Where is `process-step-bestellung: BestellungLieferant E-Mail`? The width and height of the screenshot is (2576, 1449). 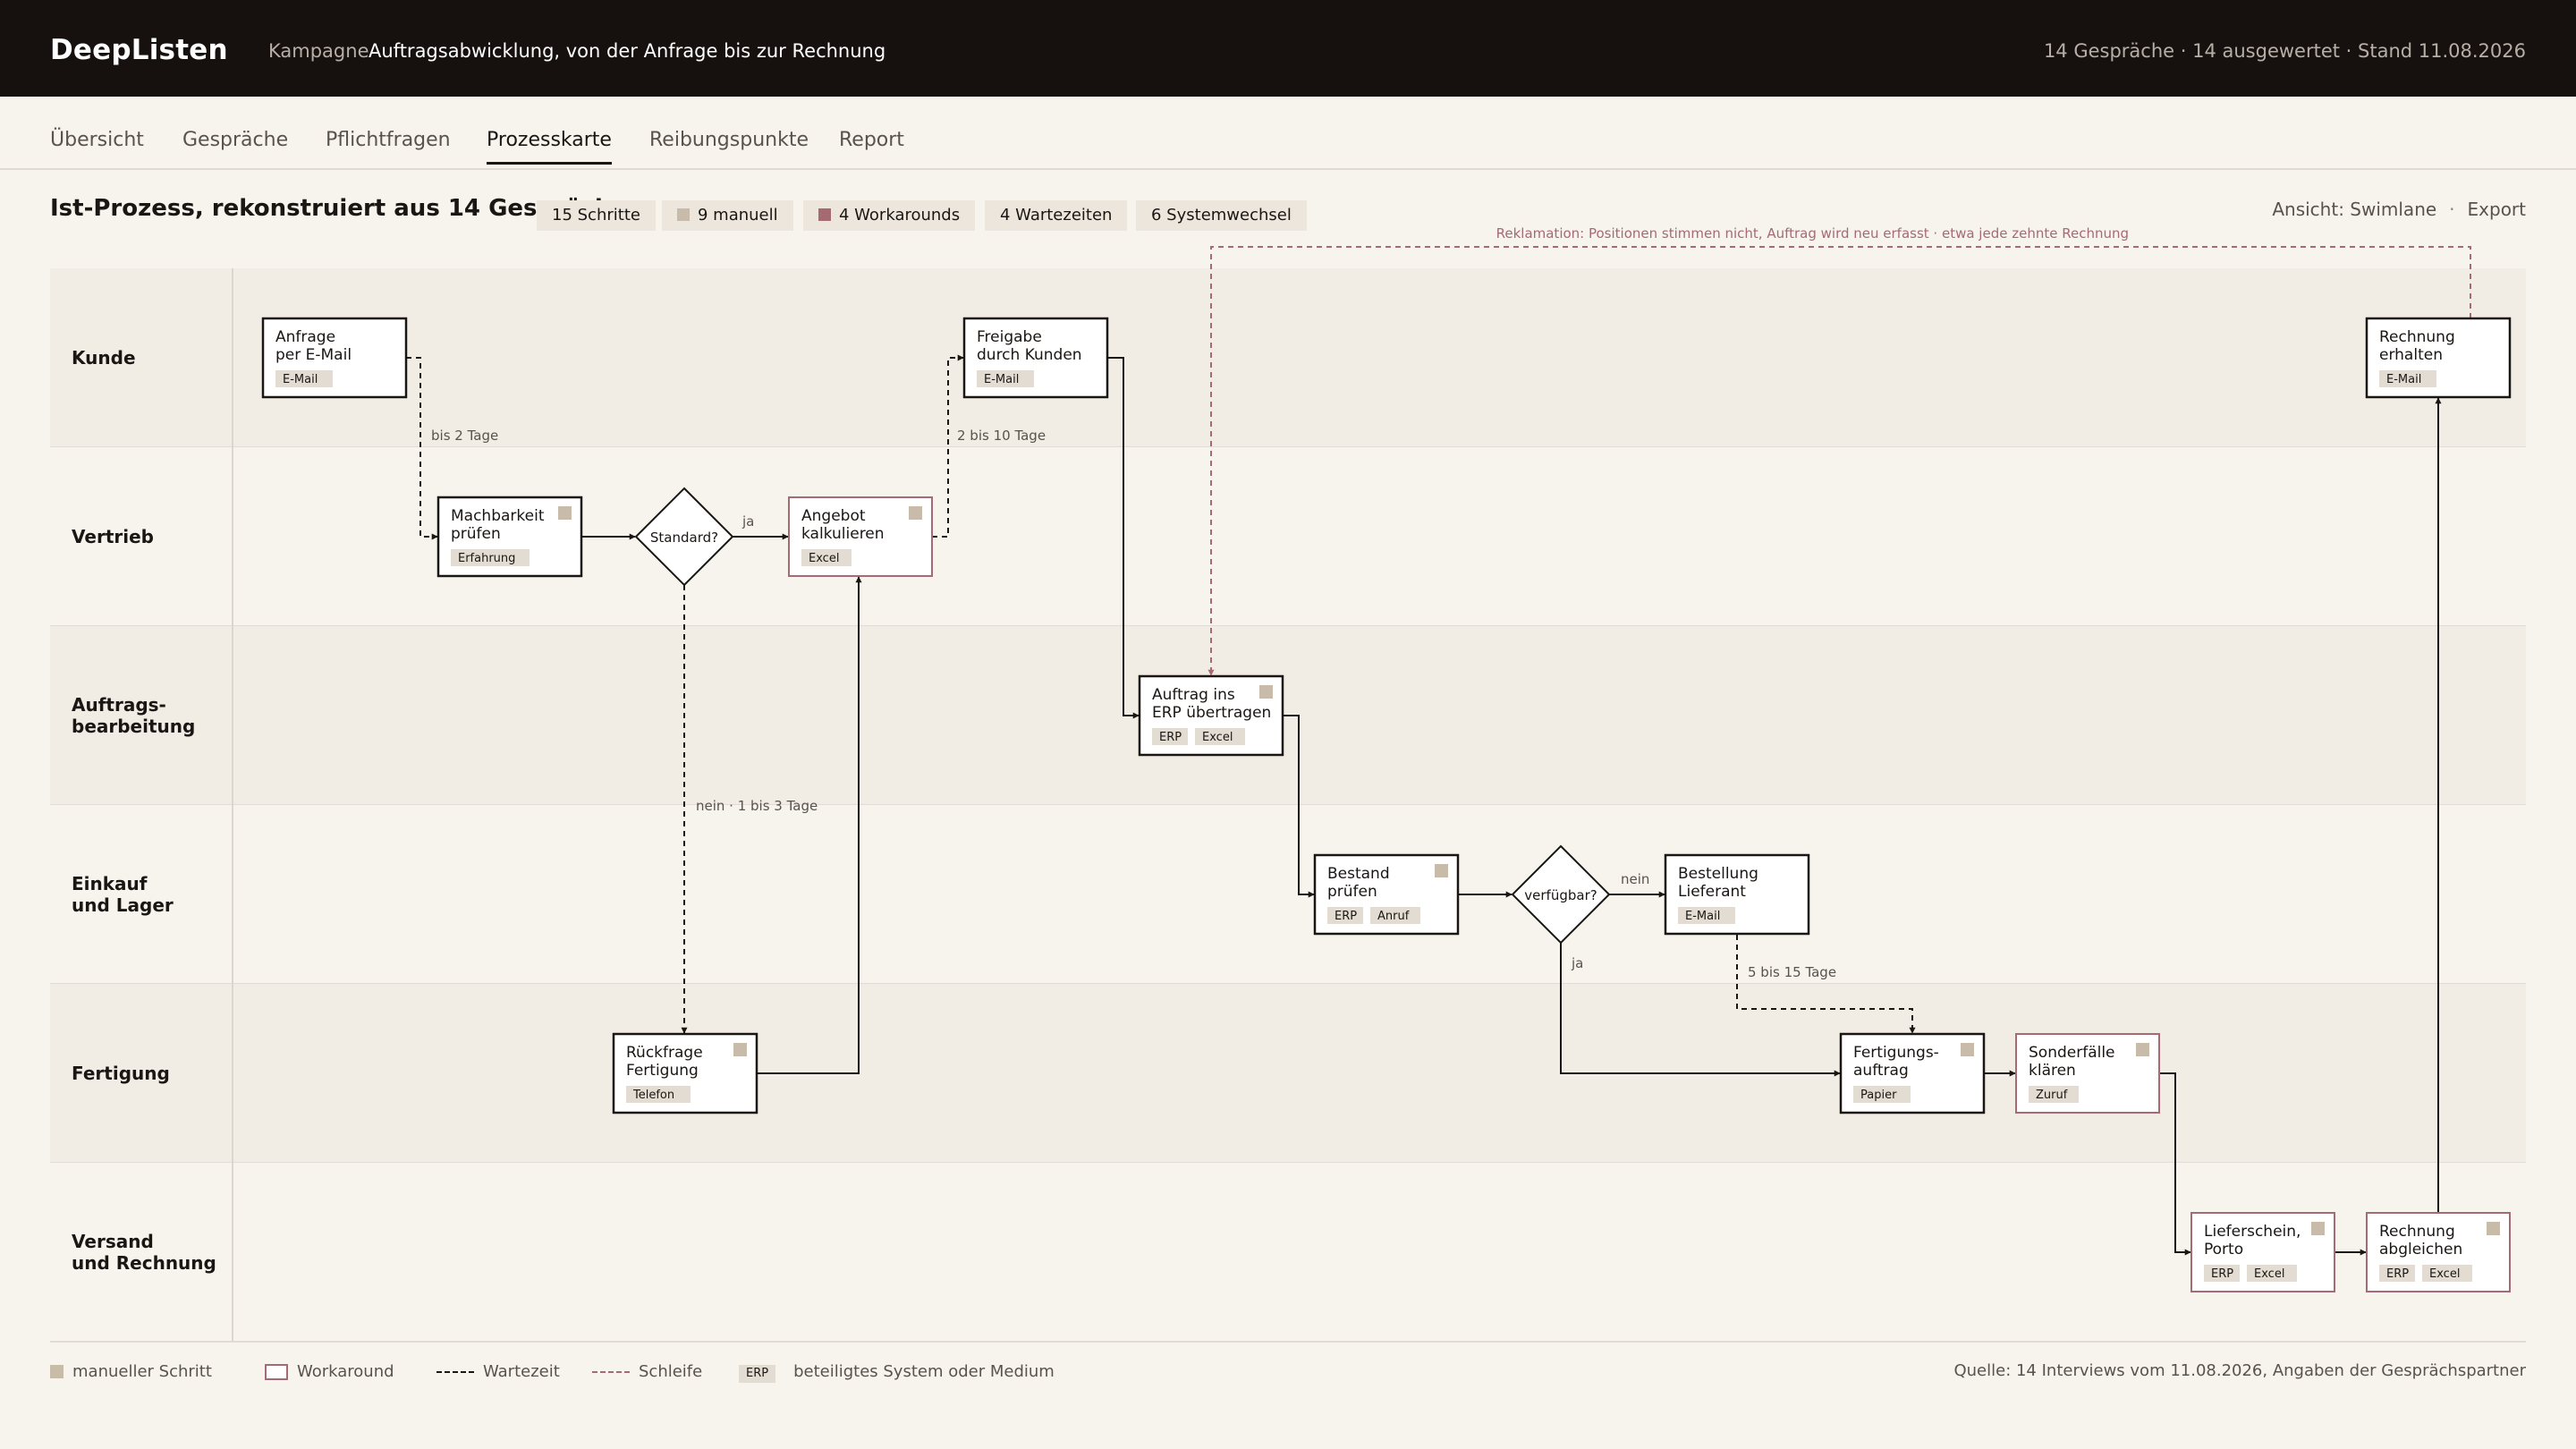 process-step-bestellung: BestellungLieferant E-Mail is located at coordinates (1737, 894).